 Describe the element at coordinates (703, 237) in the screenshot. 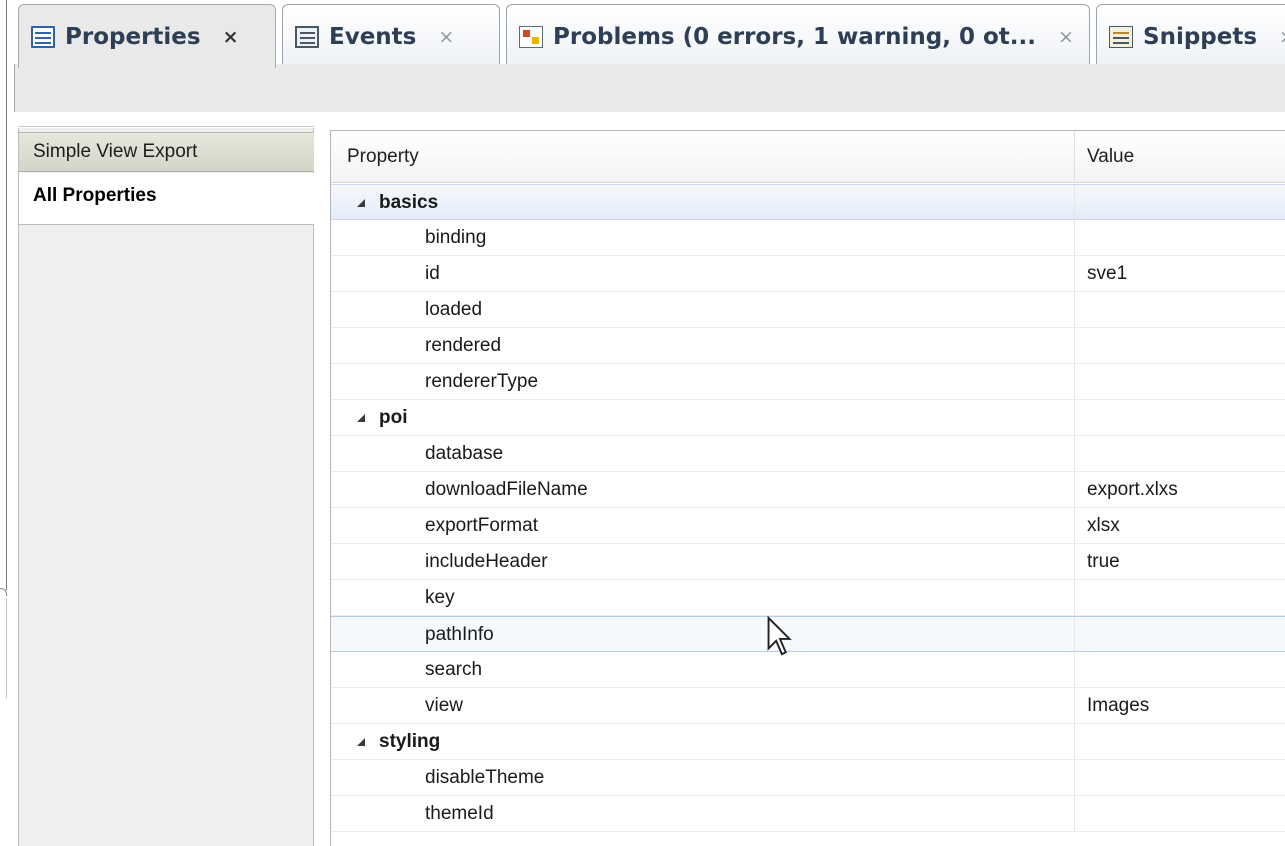

I see `property-name: binding` at that location.